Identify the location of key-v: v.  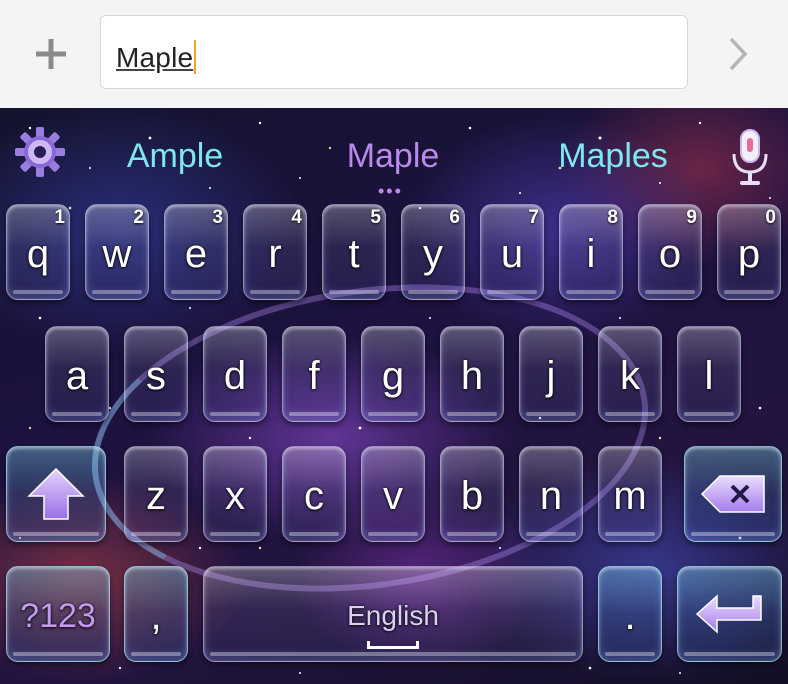
(393, 494).